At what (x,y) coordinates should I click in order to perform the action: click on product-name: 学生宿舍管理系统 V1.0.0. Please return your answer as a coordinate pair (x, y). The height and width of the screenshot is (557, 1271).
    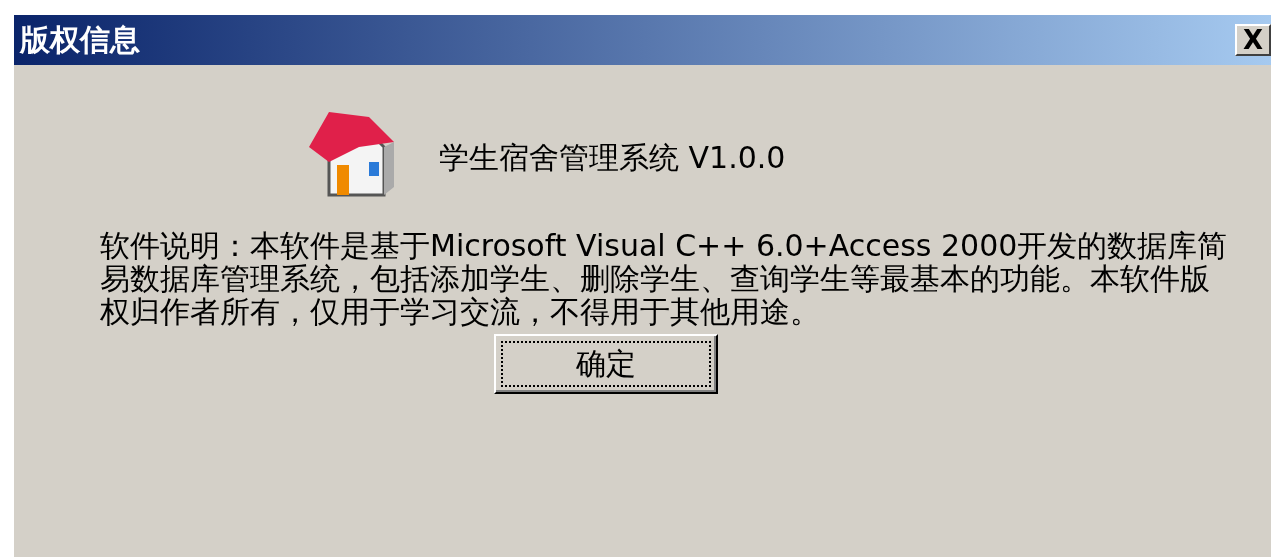
    Looking at the image, I should click on (612, 157).